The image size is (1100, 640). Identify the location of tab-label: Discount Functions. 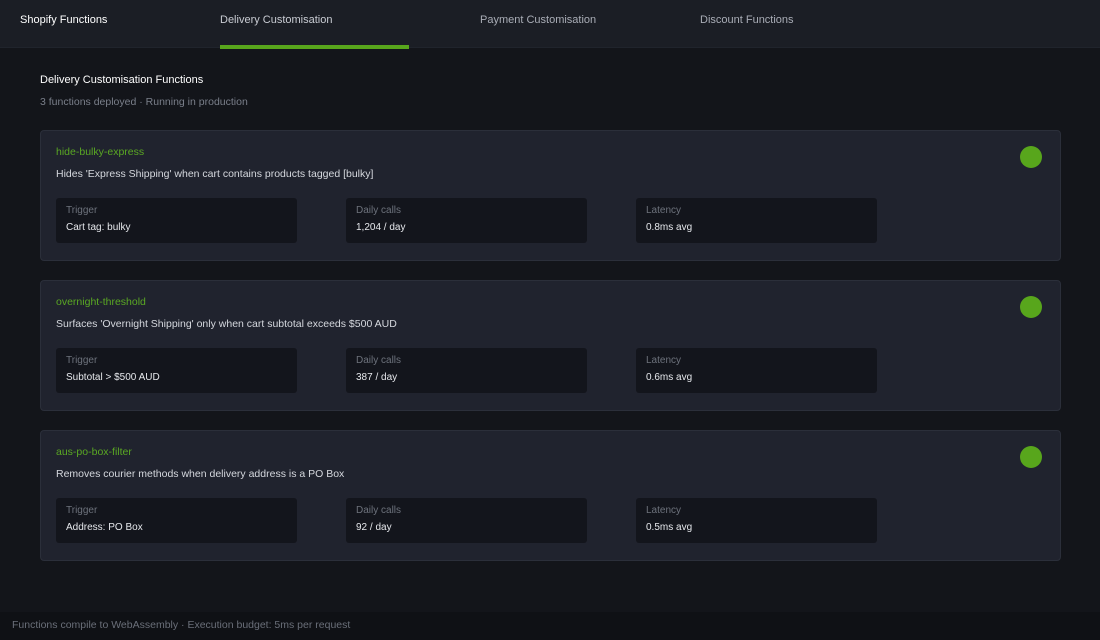
(747, 20).